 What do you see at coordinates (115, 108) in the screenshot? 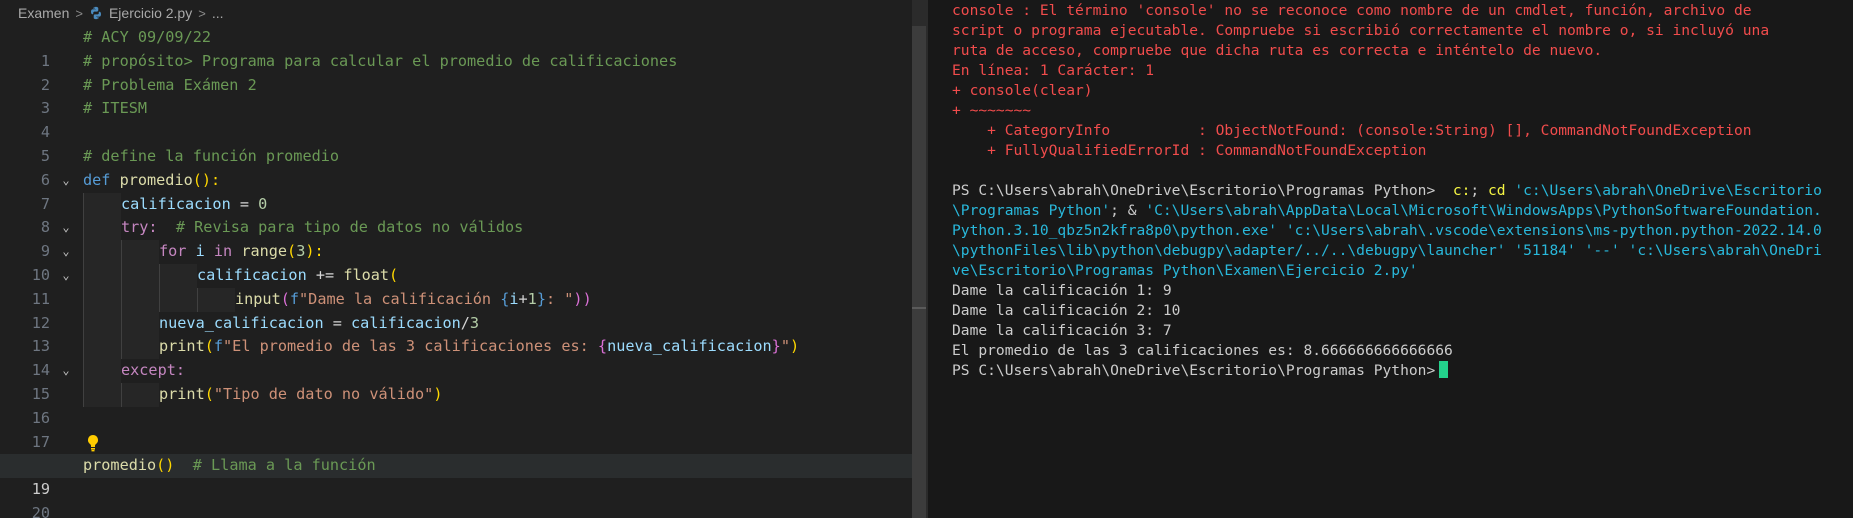
I see `comment: # ITESM` at bounding box center [115, 108].